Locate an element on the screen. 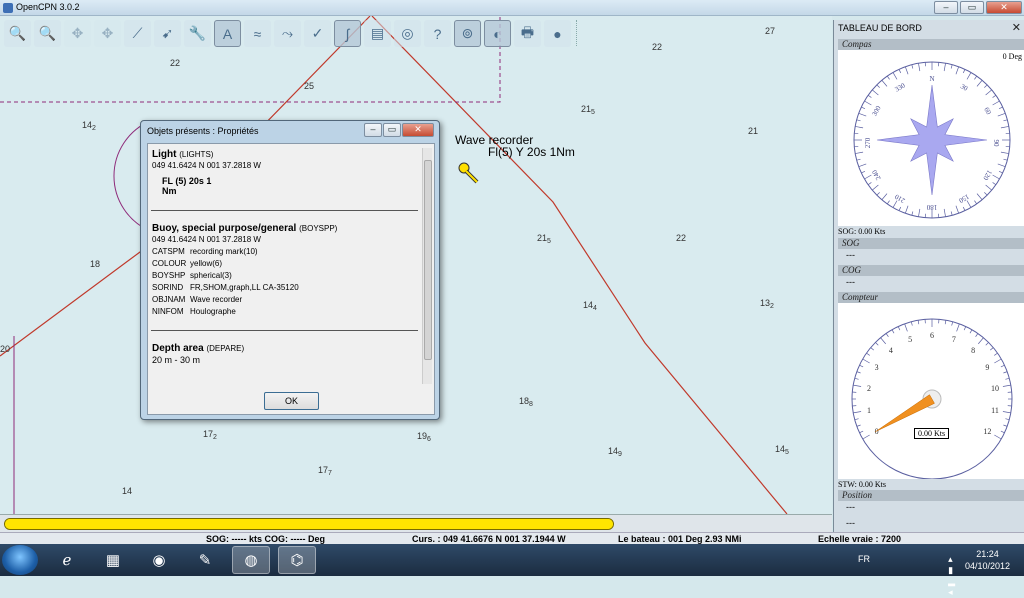 The height and width of the screenshot is (598, 1024). attribute-value: recording mark(10) is located at coordinates (224, 251).